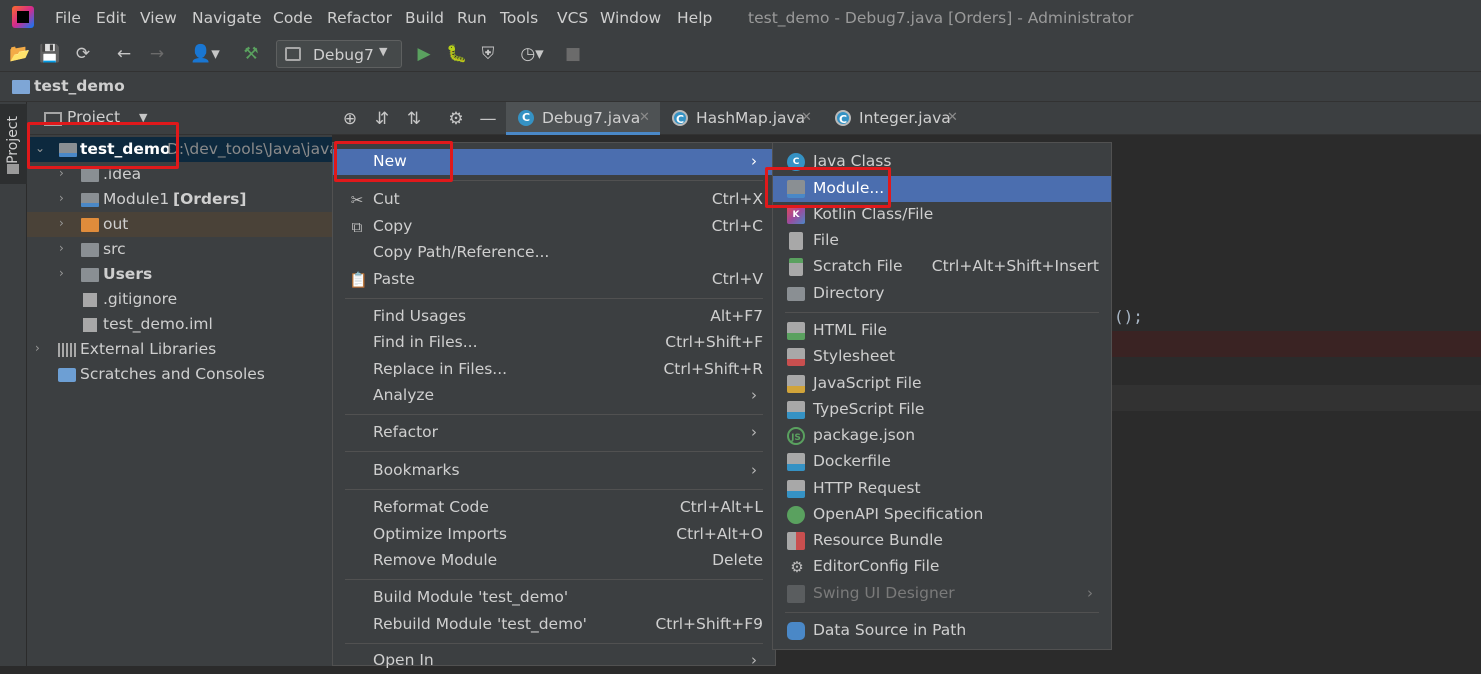  Describe the element at coordinates (942, 410) in the screenshot. I see `submenu-item-typescript: TypeScript File` at that location.